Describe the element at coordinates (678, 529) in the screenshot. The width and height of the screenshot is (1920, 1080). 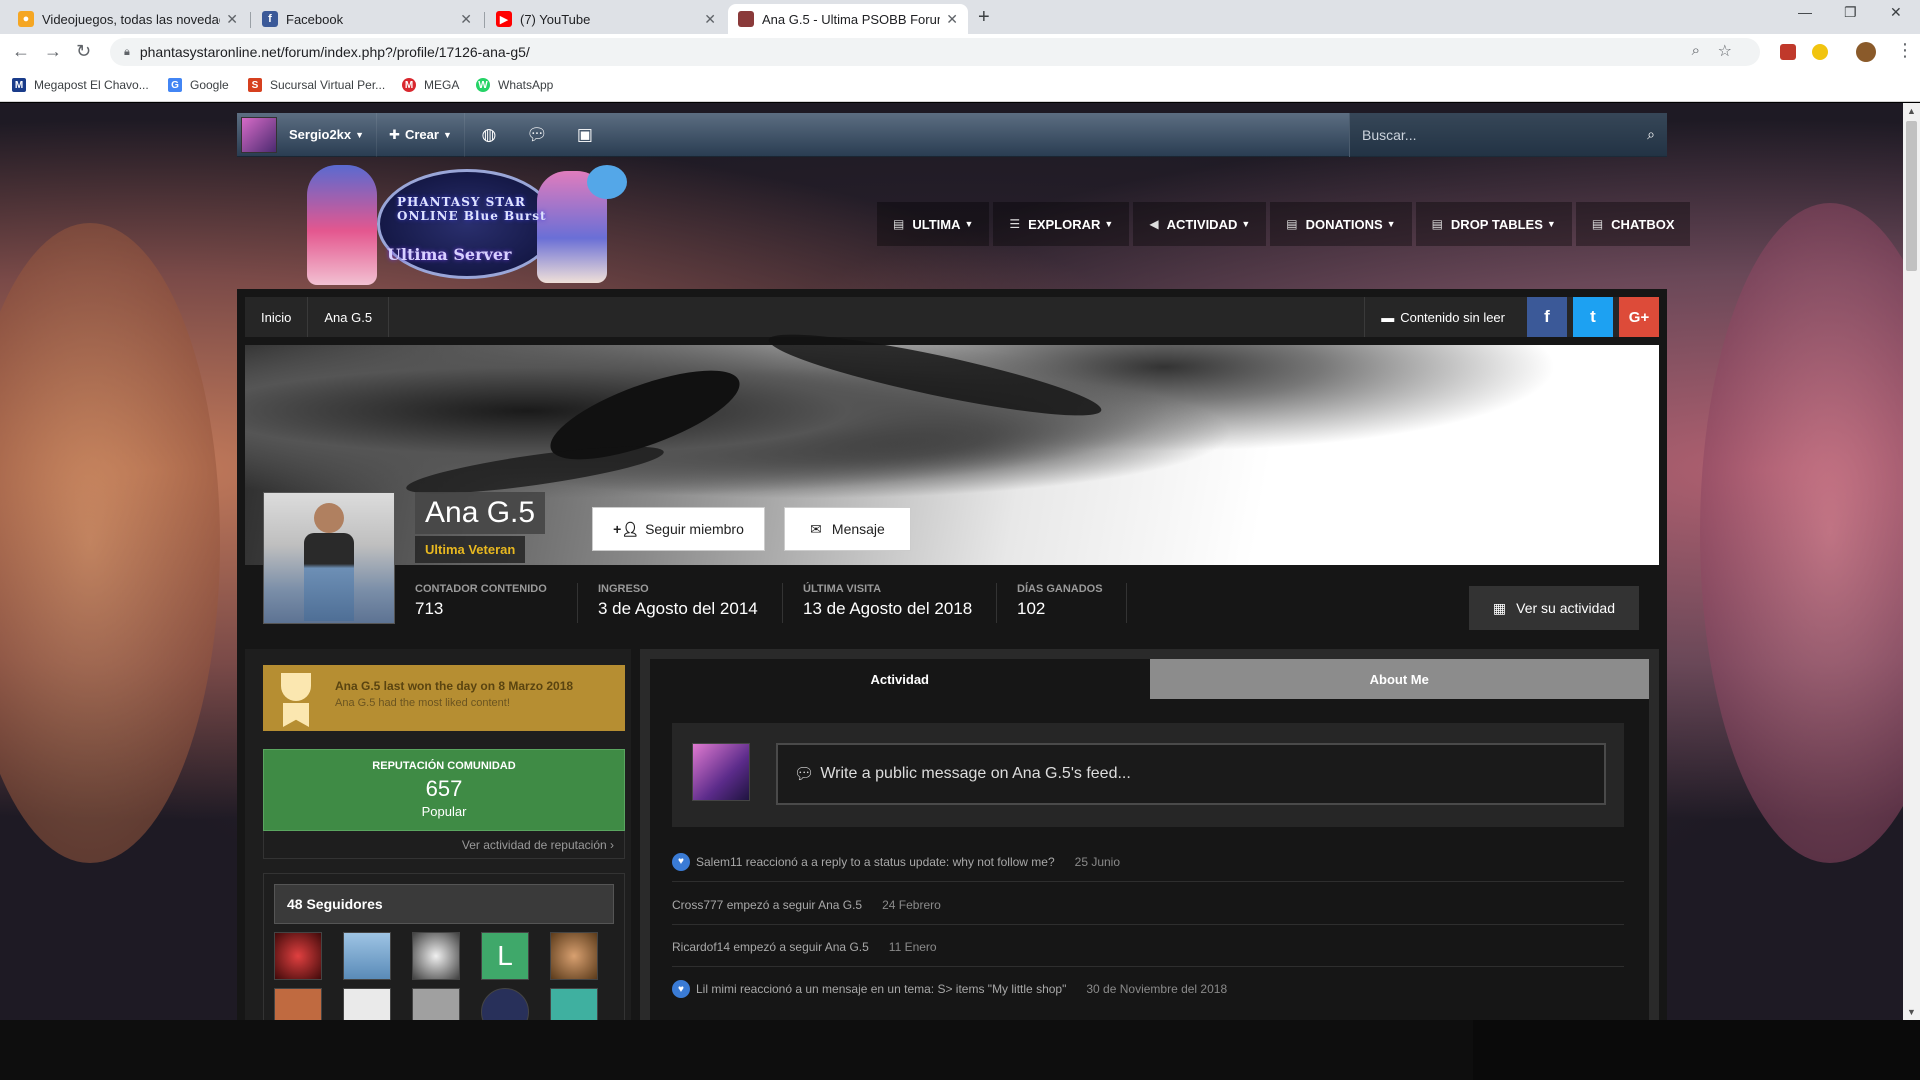
I see `follow-member-button: +👤︎ Seguir miembro` at that location.